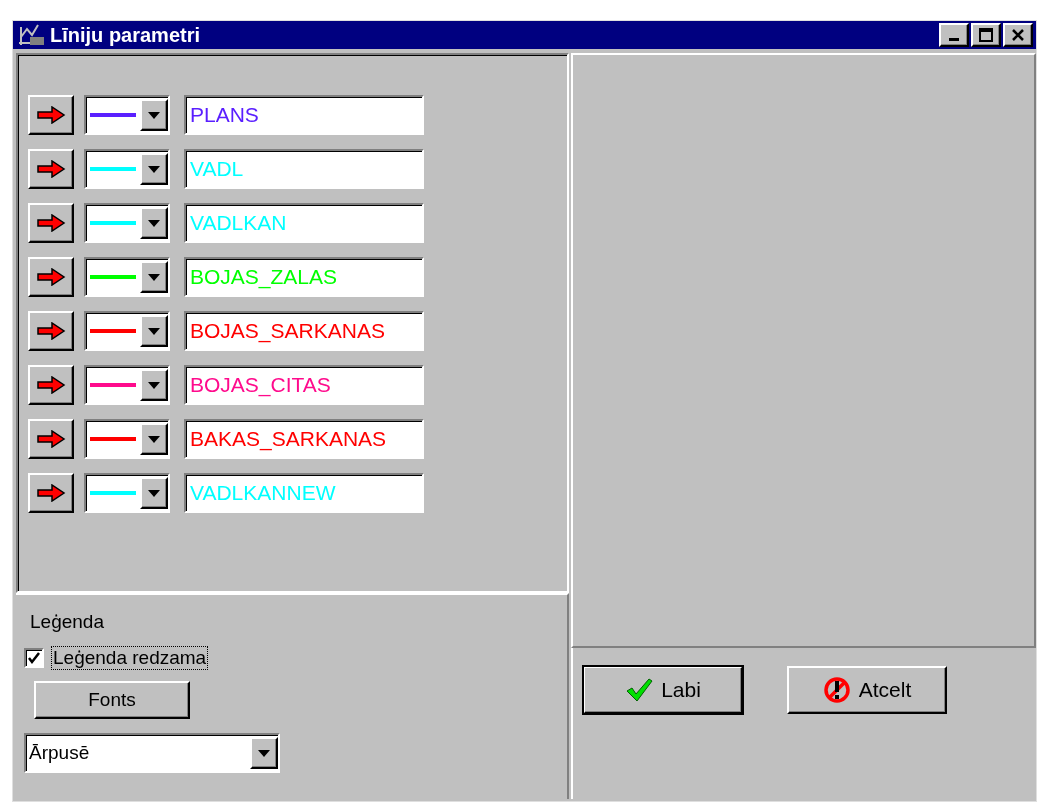  I want to click on checkbox, so click(34, 658).